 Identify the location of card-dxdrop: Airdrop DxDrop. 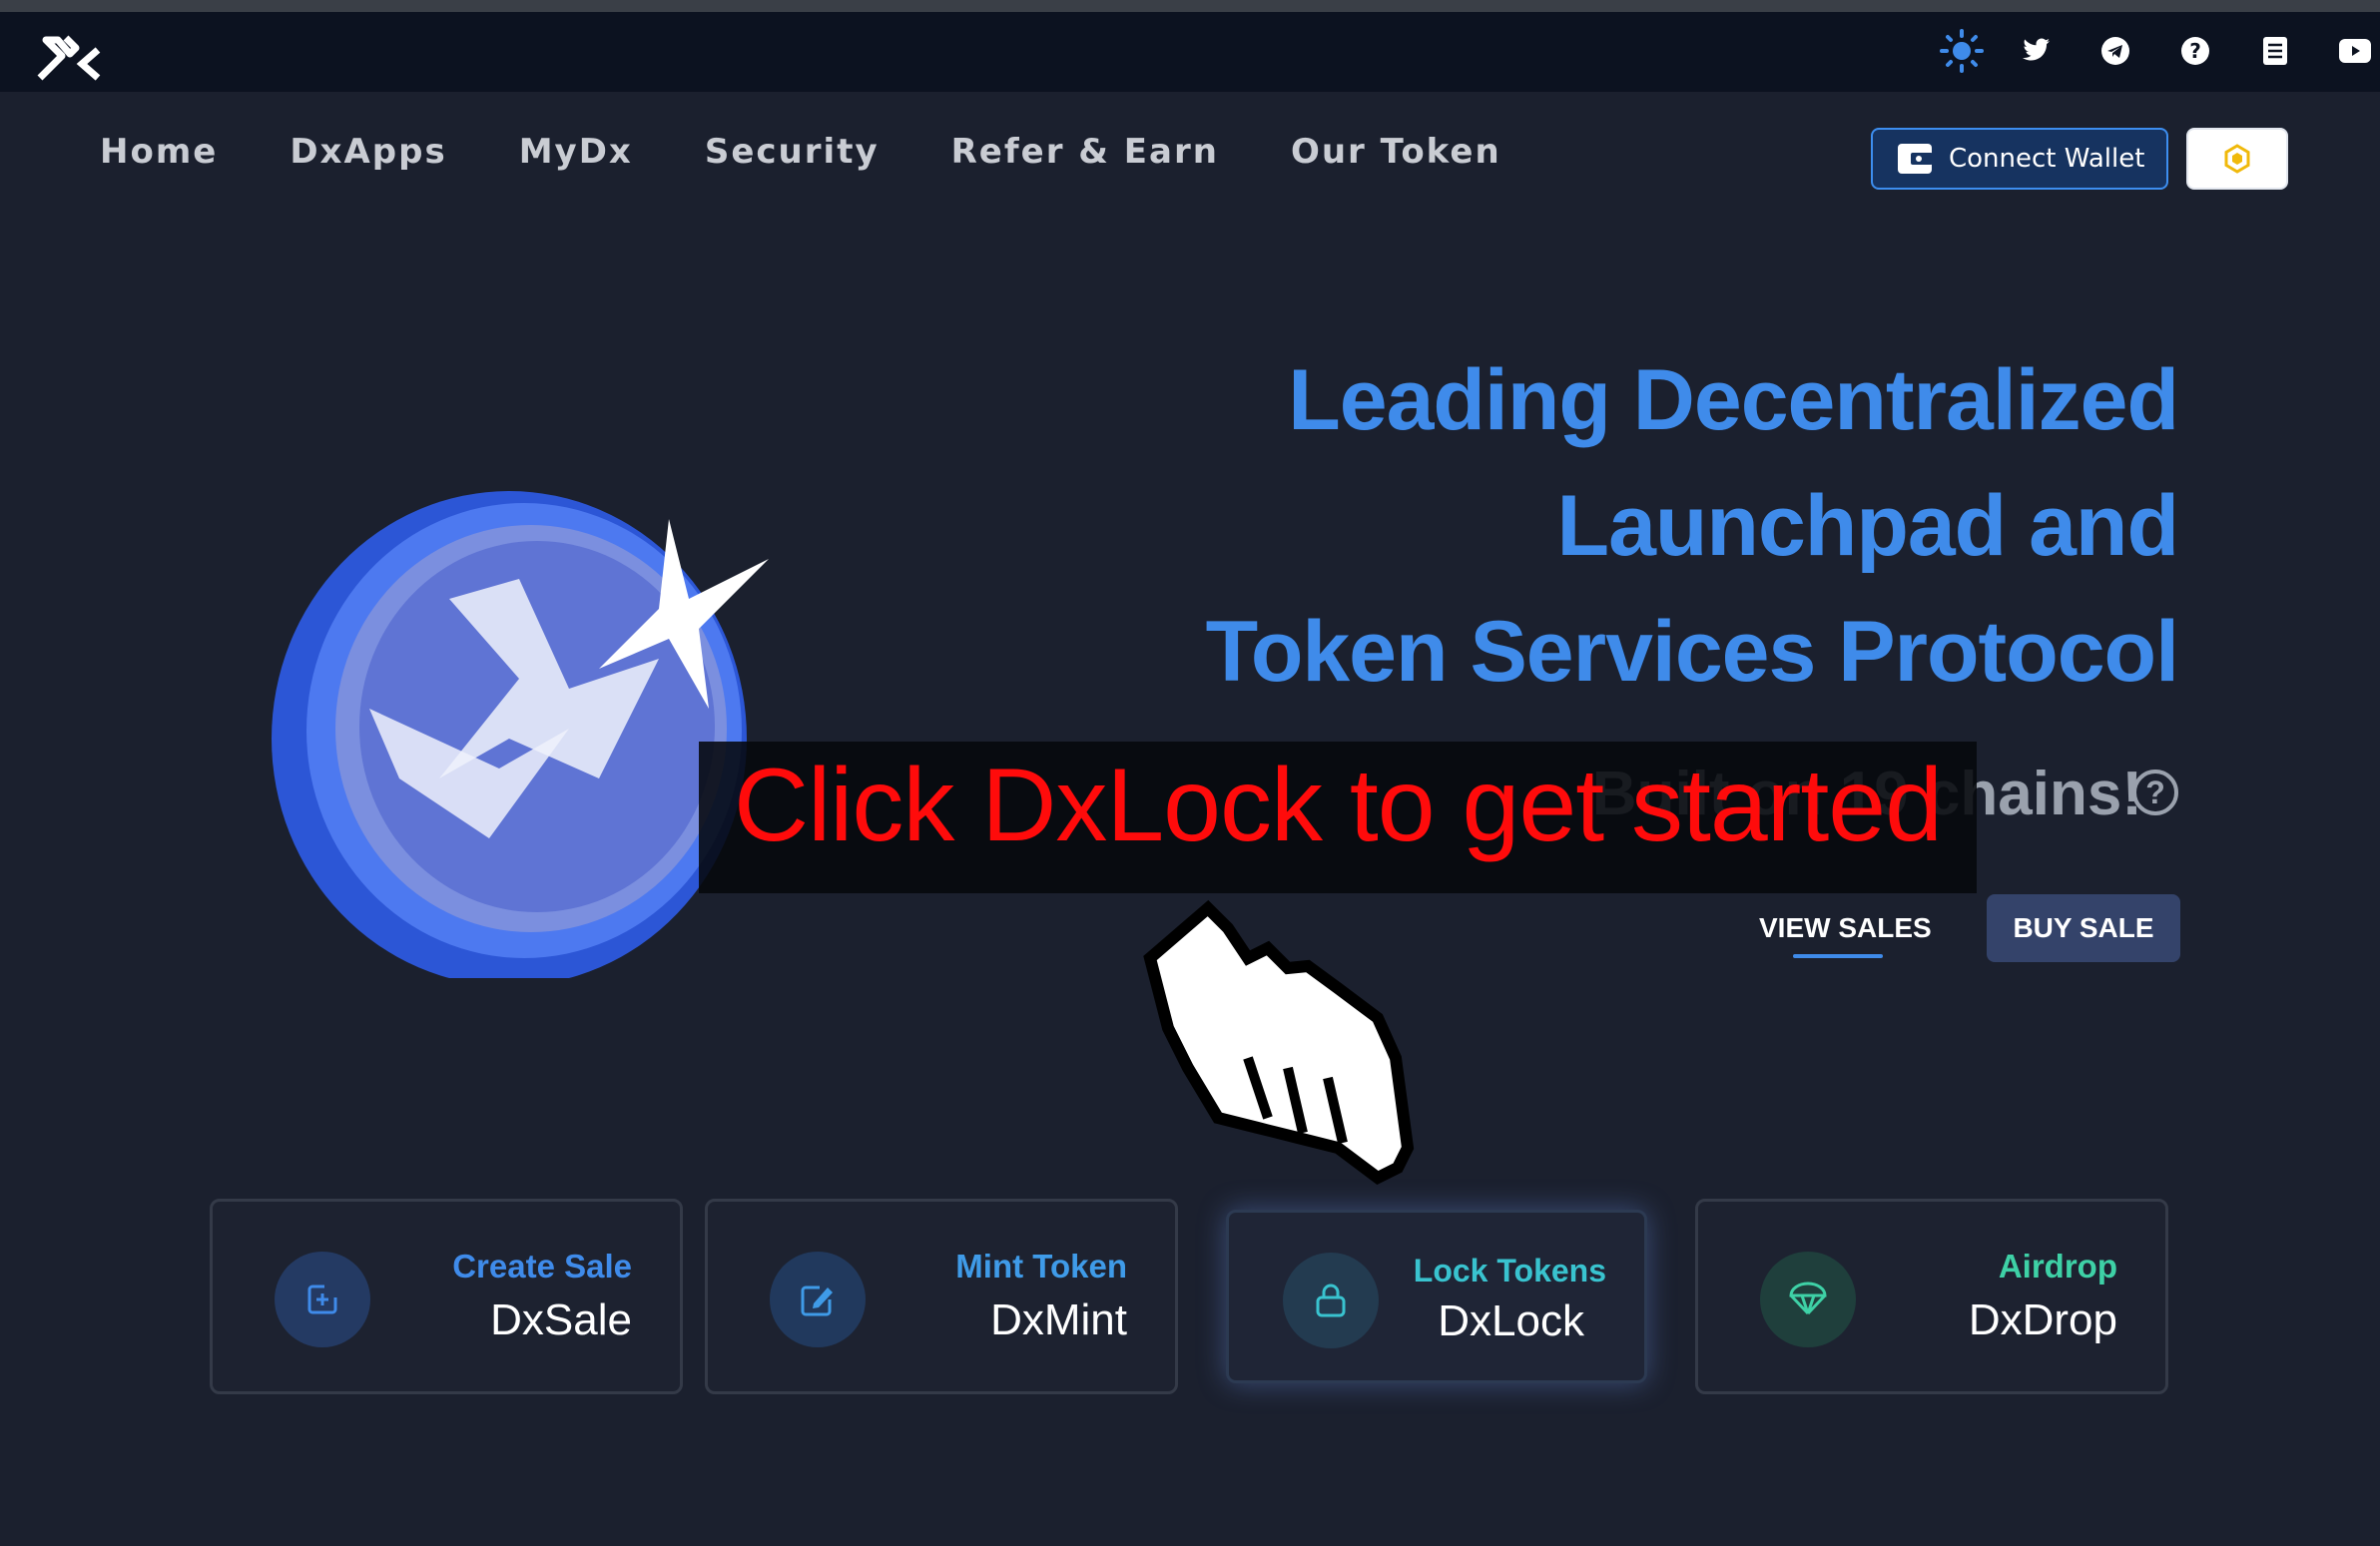
(1931, 1296).